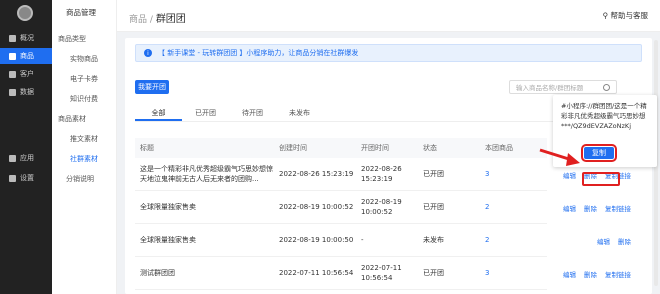 This screenshot has width=660, height=294. What do you see at coordinates (26, 74) in the screenshot?
I see `nav-customers: 客户` at bounding box center [26, 74].